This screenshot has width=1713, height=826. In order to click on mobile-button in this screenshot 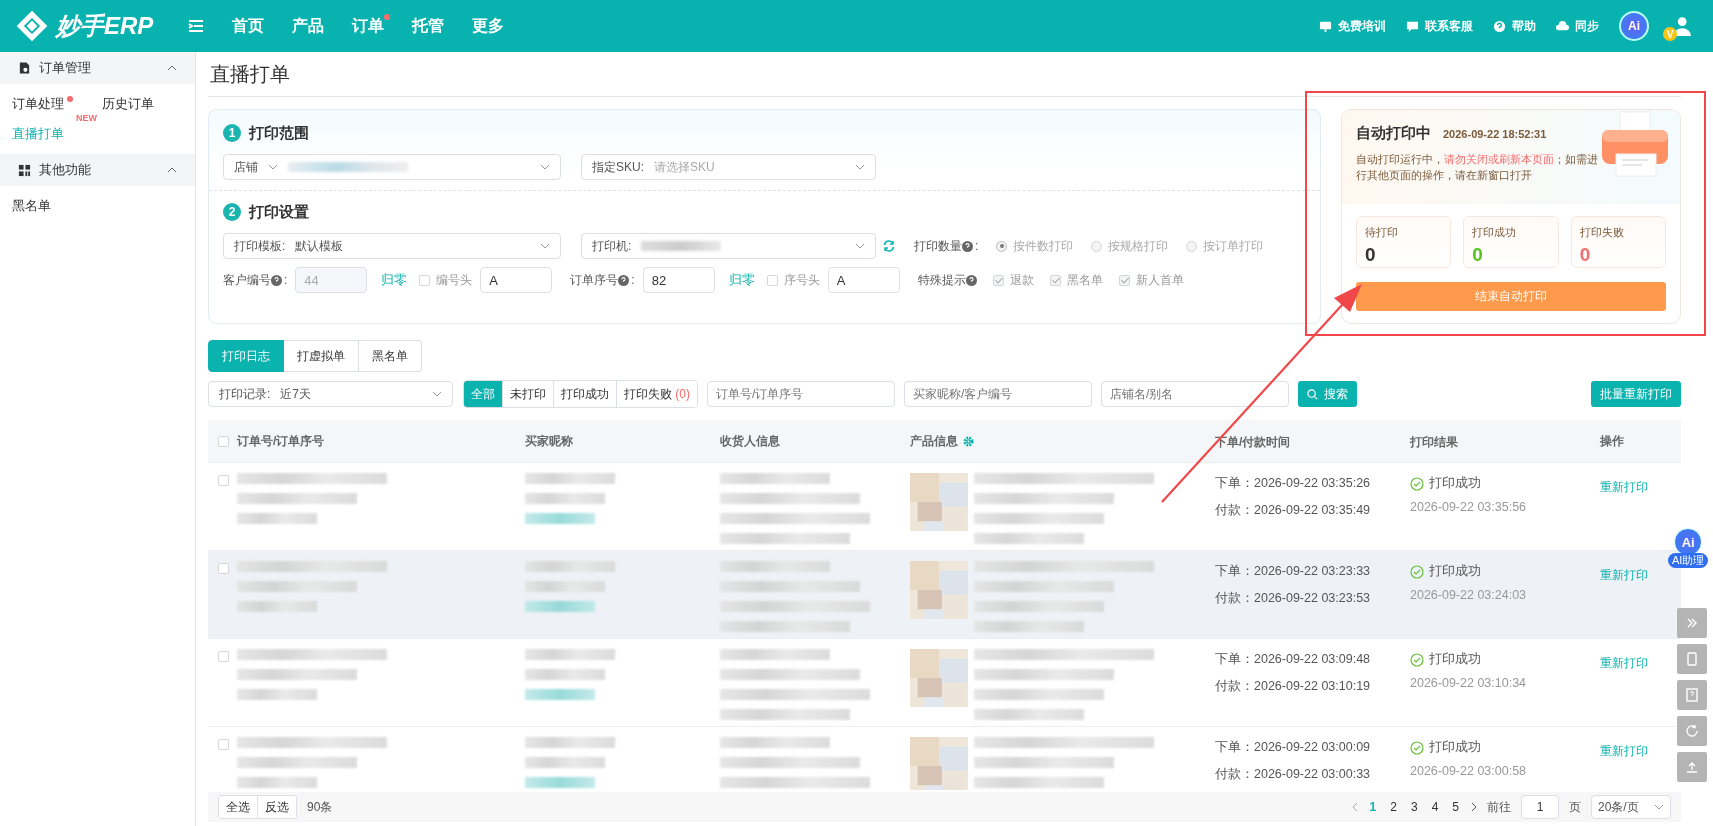, I will do `click(1692, 659)`.